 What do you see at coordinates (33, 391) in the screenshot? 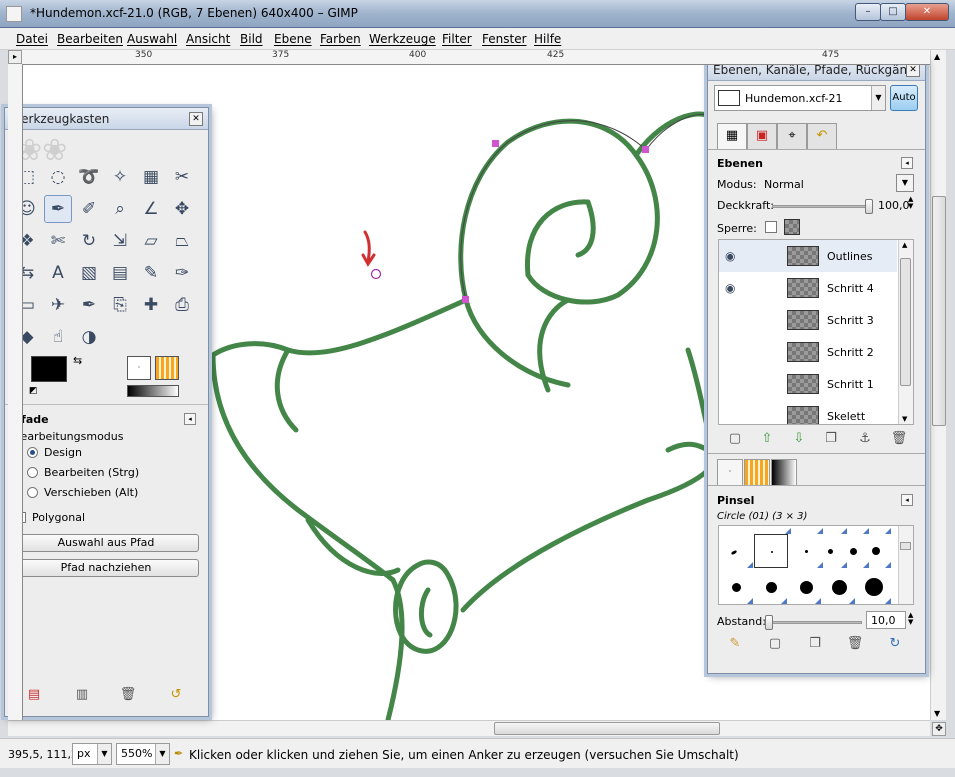
I see `default-colors-icon: ◩` at bounding box center [33, 391].